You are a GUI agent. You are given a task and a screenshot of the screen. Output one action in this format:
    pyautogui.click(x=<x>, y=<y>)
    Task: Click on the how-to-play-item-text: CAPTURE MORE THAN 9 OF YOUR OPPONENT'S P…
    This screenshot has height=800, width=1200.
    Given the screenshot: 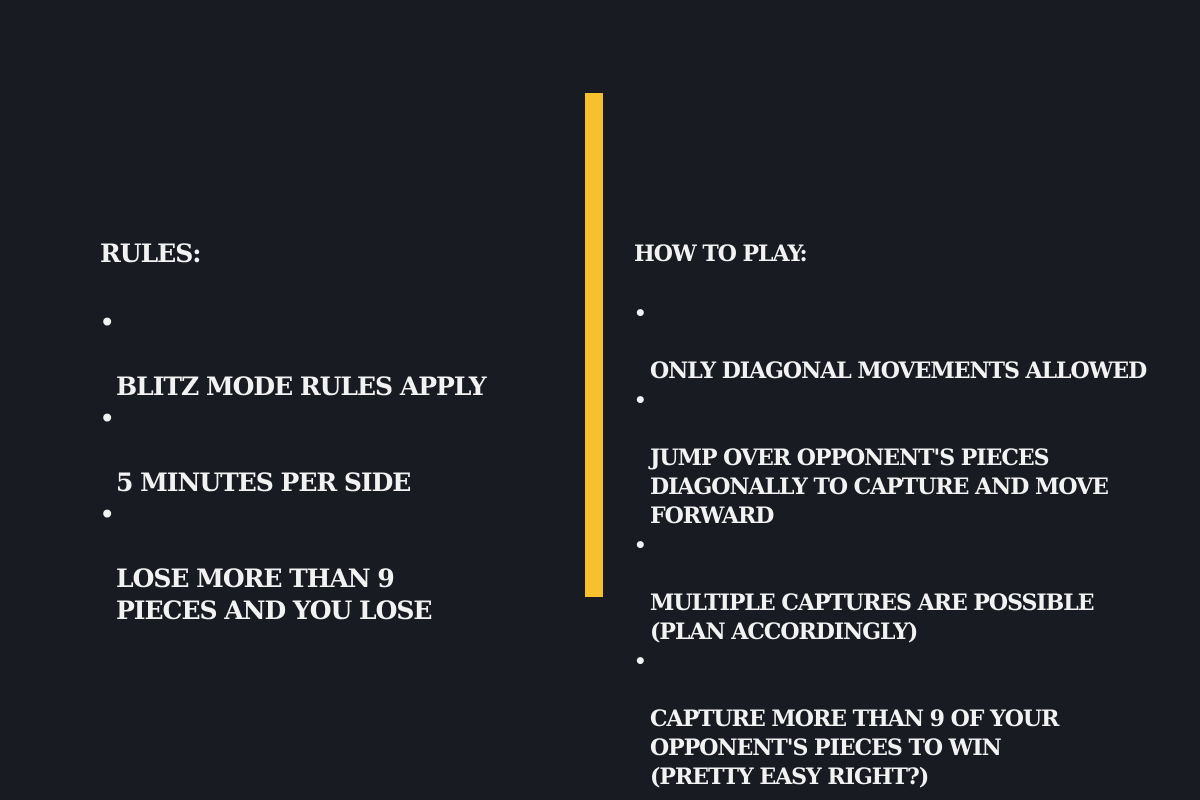 What is the action you would take?
    pyautogui.click(x=854, y=748)
    